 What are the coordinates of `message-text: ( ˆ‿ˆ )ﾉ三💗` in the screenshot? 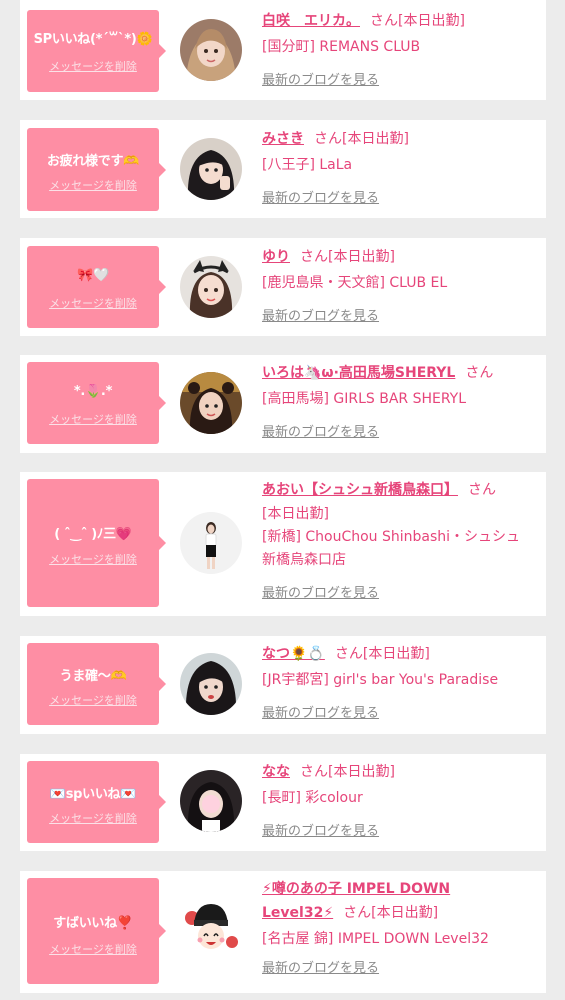 It's located at (93, 534).